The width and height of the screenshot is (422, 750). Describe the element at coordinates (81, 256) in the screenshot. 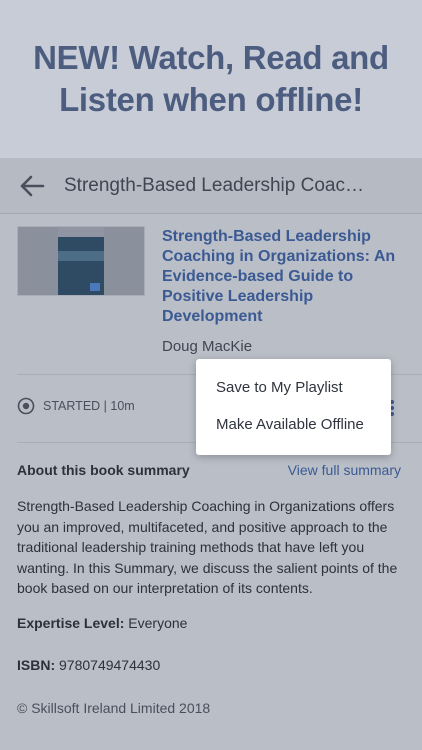

I see `cover-band` at that location.